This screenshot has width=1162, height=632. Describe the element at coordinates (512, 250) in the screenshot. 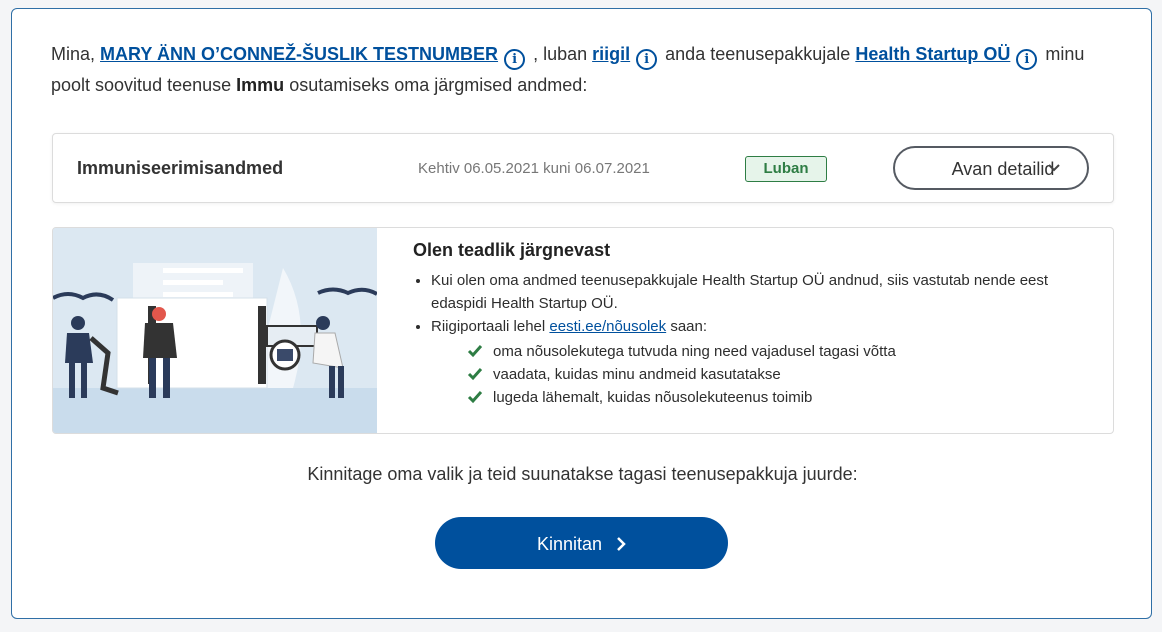

I see `notice-title: Olen teadlik järgnevast` at that location.